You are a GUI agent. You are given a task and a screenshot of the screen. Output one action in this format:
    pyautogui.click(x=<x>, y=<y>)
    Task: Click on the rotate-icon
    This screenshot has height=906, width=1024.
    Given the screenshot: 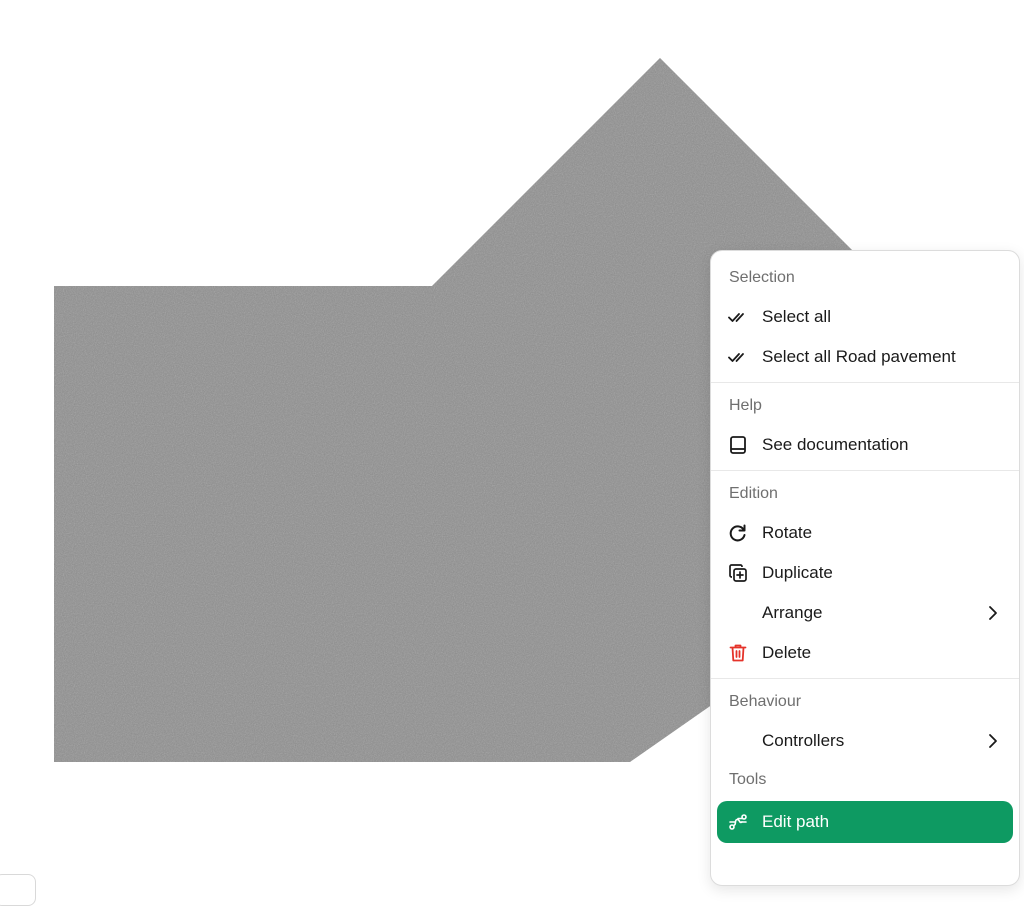 What is the action you would take?
    pyautogui.click(x=737, y=533)
    